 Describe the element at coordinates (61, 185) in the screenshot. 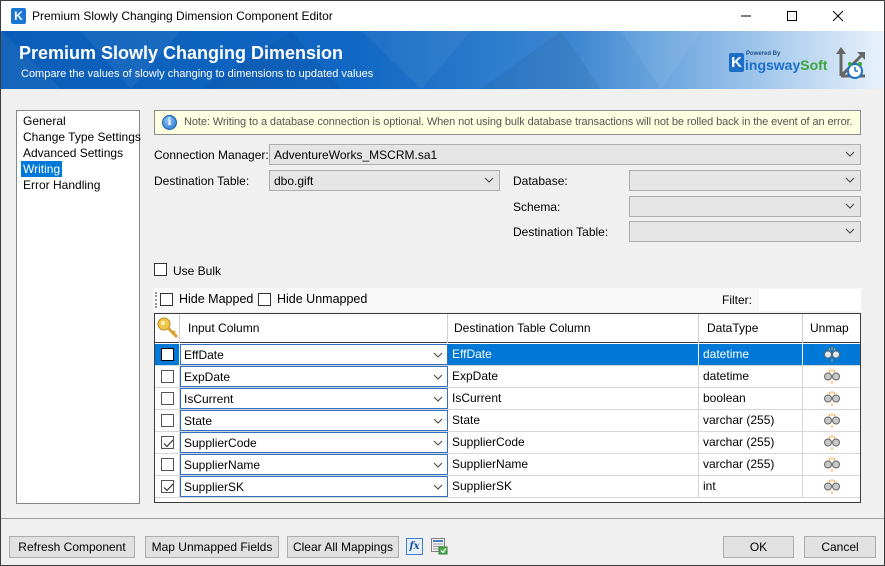

I see `nav-item-error-handling: Error Handling` at that location.